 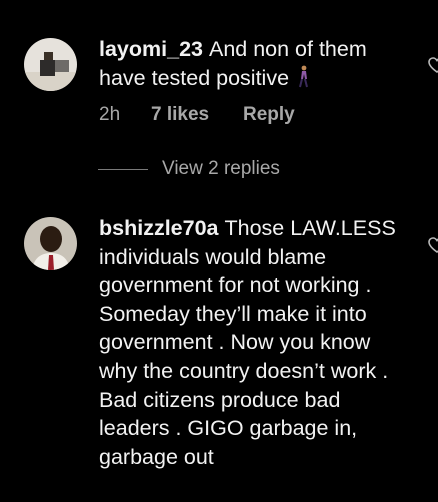 I want to click on comment-meta: 2h 7 likes Reply, so click(x=197, y=115).